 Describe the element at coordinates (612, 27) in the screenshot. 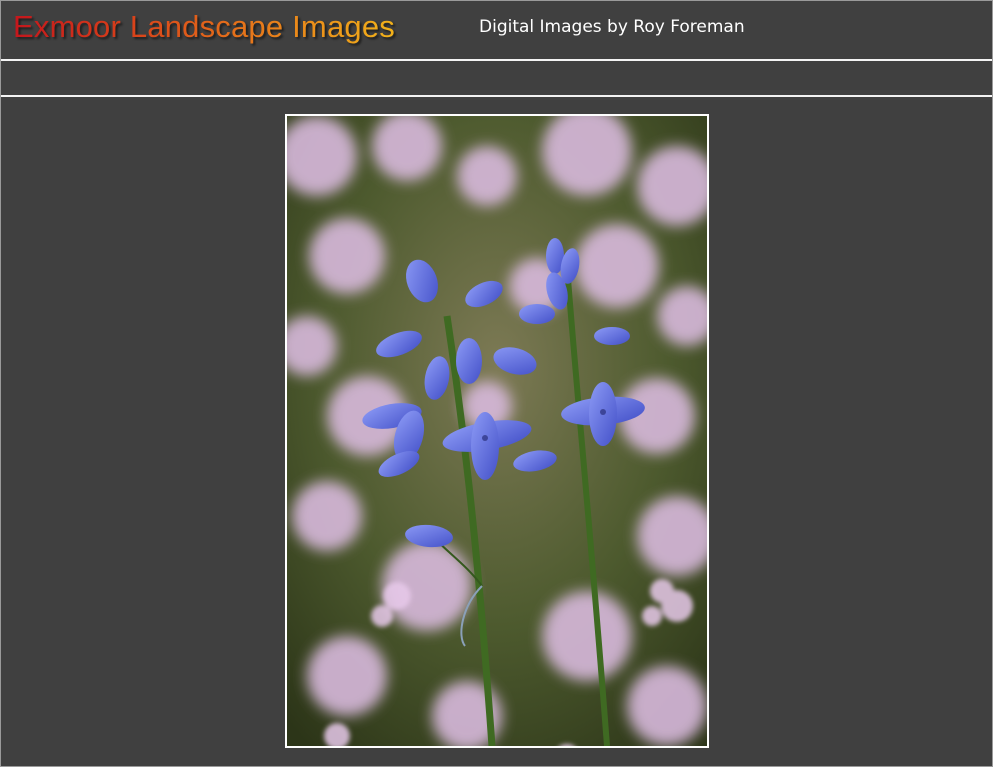

I see `site-subtitle: Digital Images by Roy Foreman` at that location.